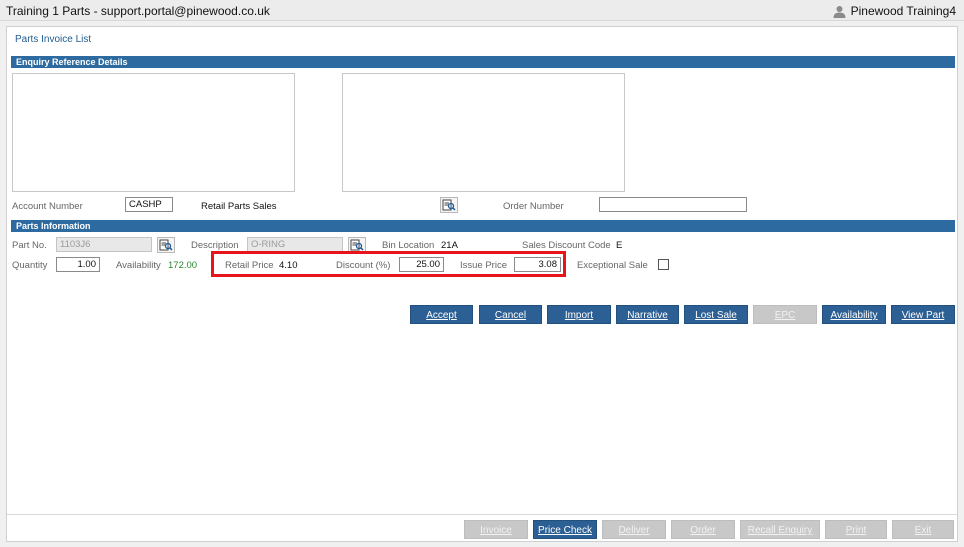 The image size is (964, 547). What do you see at coordinates (703, 529) in the screenshot?
I see `order-button: Order` at bounding box center [703, 529].